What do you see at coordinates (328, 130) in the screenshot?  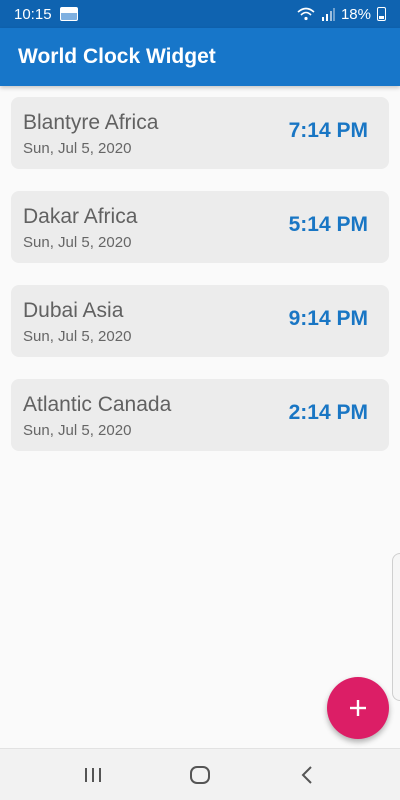 I see `clock-time: 7:14 PM` at bounding box center [328, 130].